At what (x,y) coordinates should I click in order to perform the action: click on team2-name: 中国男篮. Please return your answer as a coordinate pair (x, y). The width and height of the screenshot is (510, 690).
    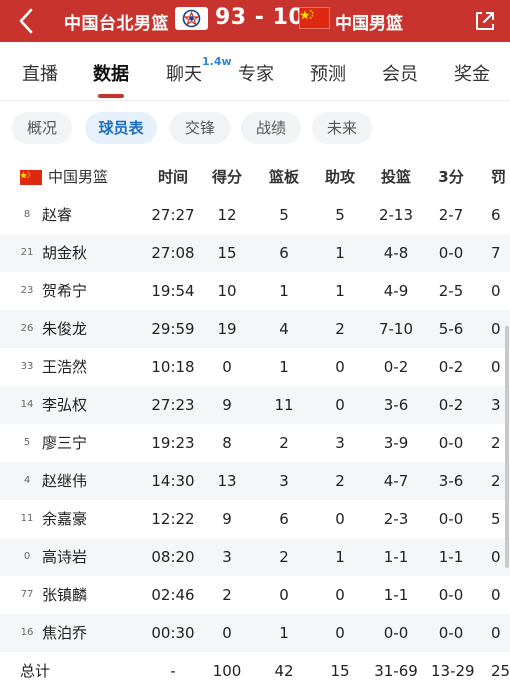
    Looking at the image, I should click on (369, 24).